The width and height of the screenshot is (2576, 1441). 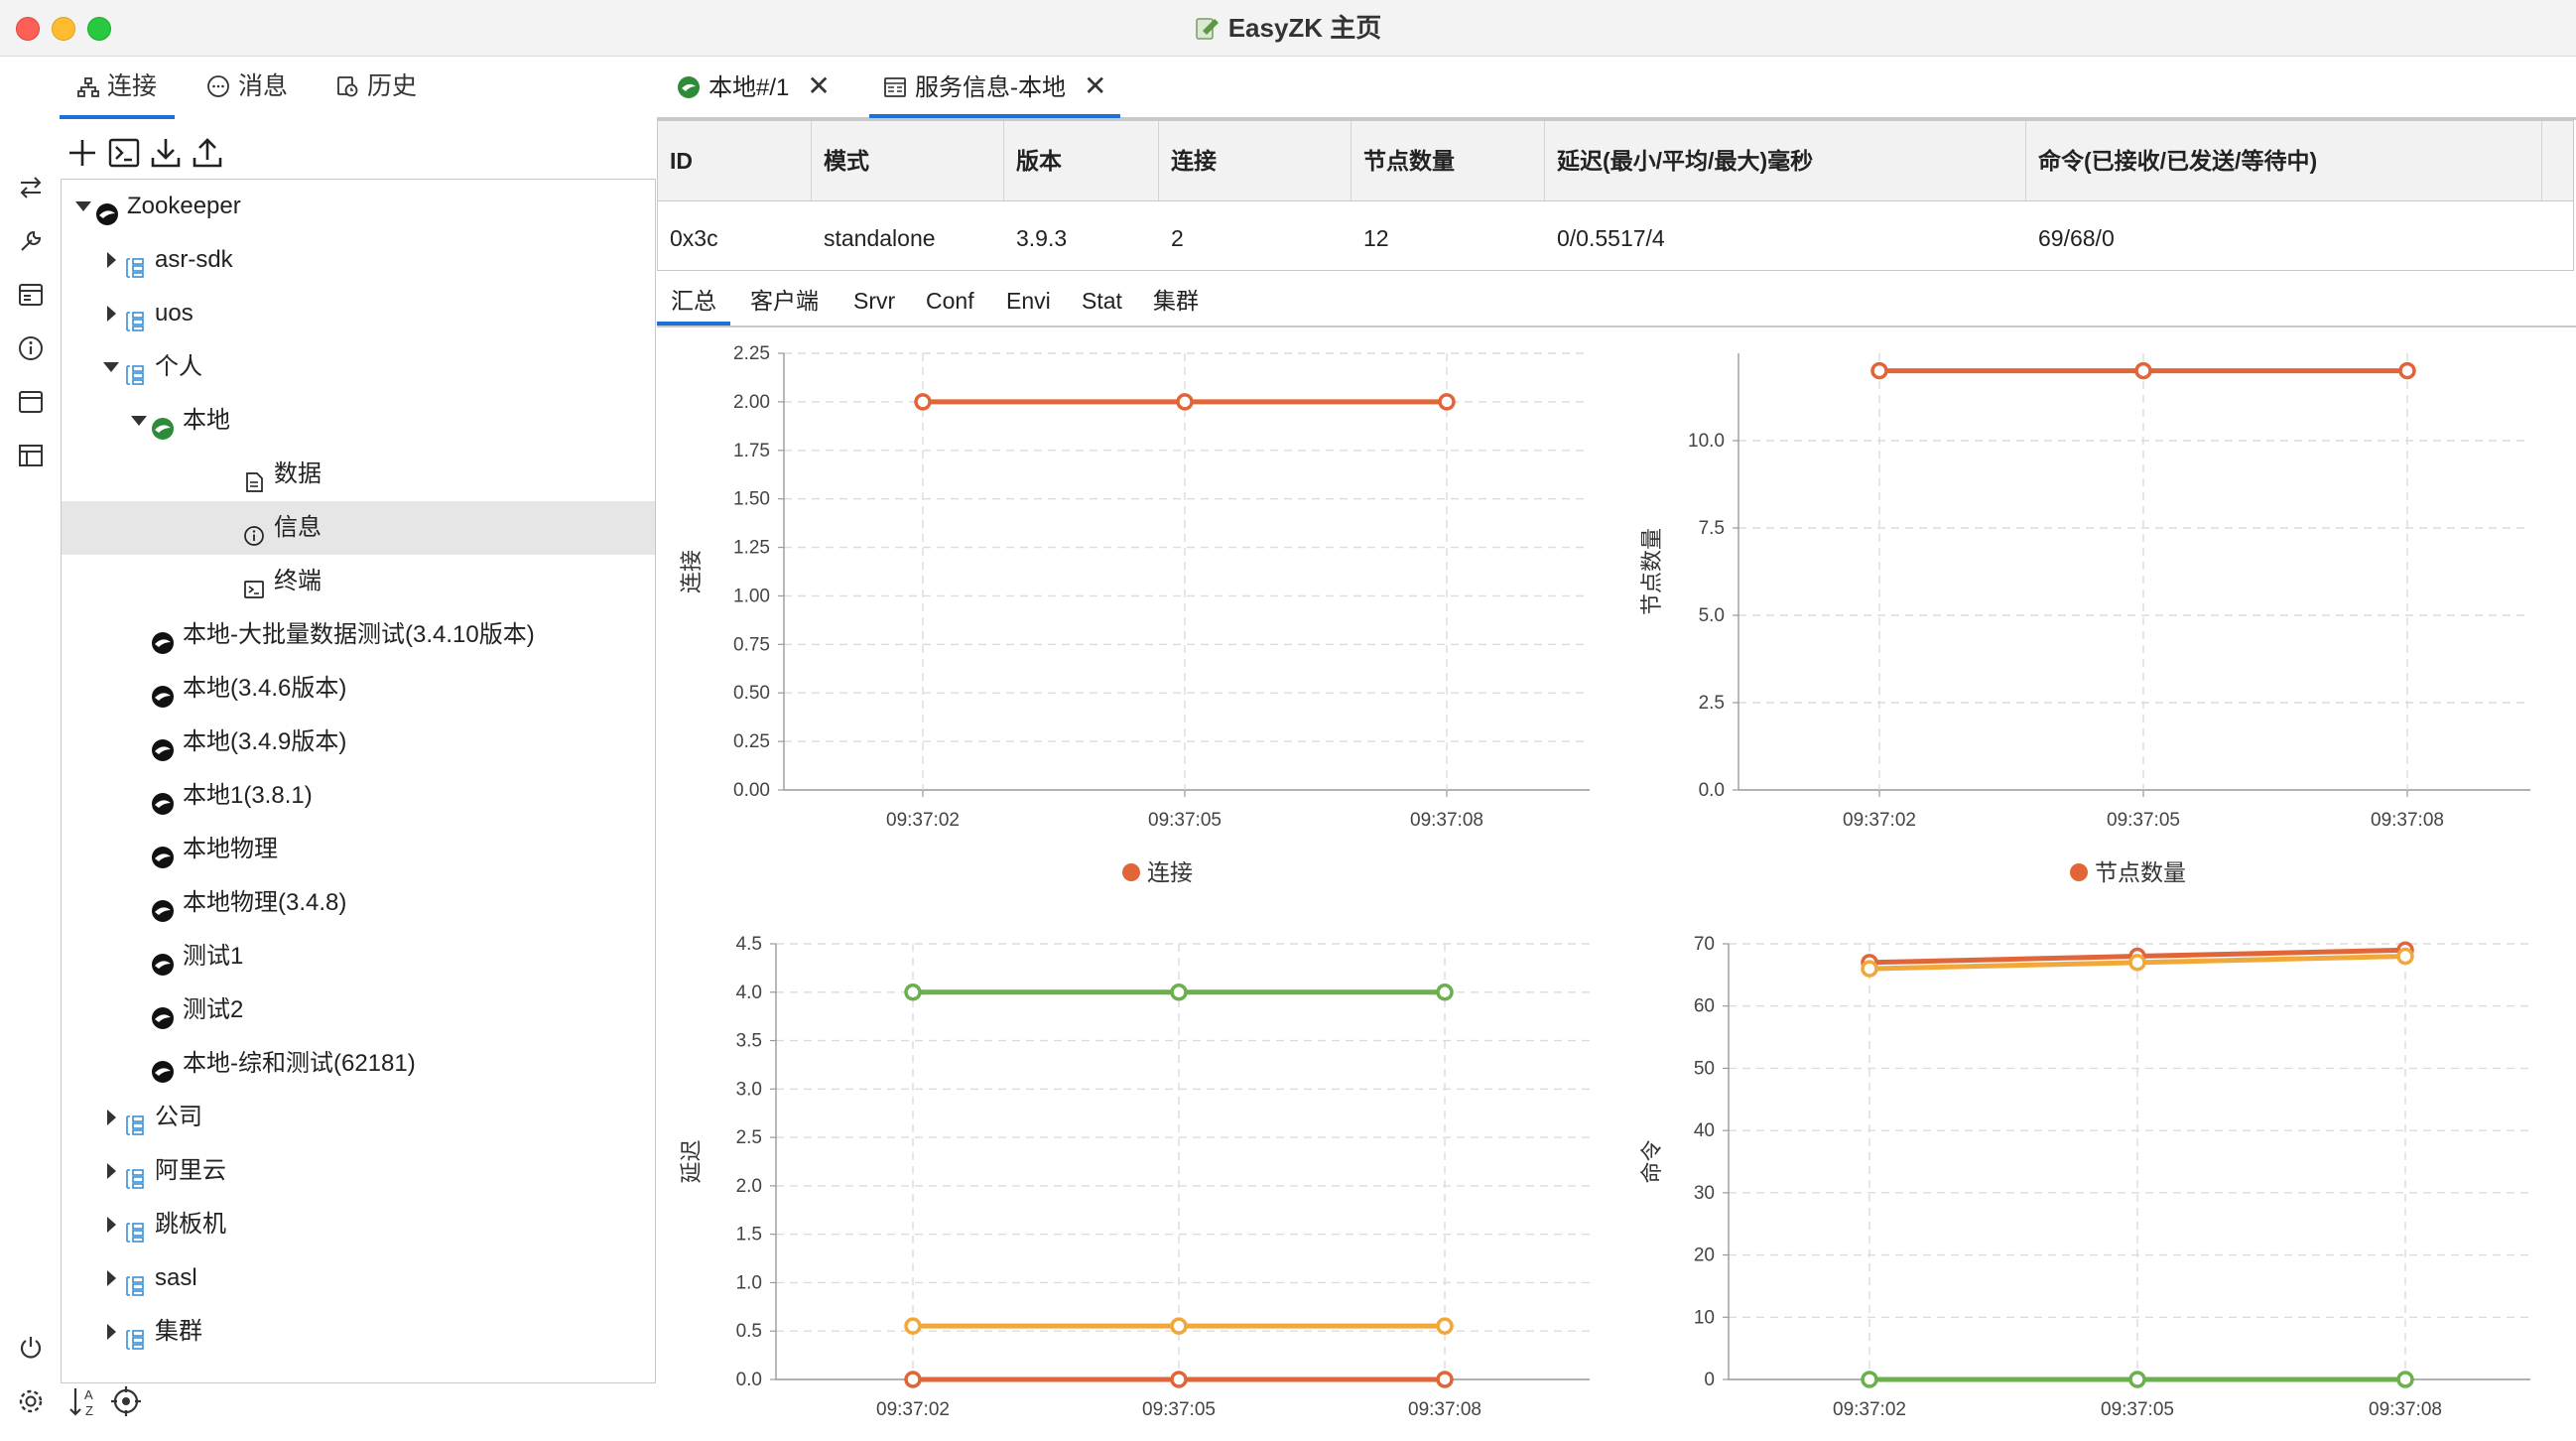 What do you see at coordinates (1131, 872) in the screenshot?
I see `legend-marker` at bounding box center [1131, 872].